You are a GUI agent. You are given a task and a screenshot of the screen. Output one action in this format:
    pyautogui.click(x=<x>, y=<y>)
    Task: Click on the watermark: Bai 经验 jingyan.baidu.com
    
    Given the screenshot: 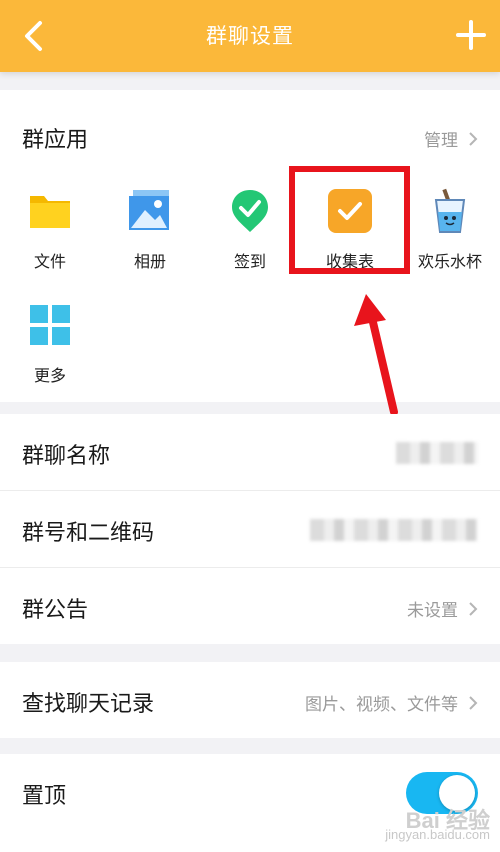 What is the action you would take?
    pyautogui.click(x=437, y=825)
    